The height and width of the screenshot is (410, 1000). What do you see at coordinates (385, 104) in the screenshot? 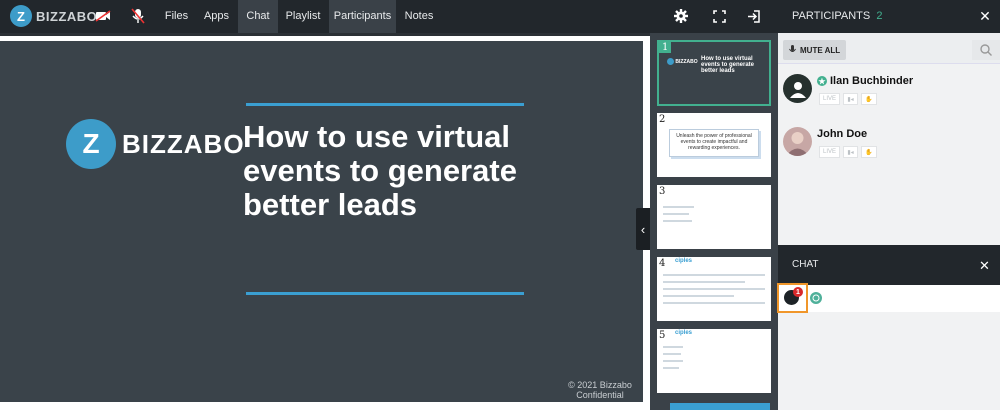
I see `slide-divider-top` at bounding box center [385, 104].